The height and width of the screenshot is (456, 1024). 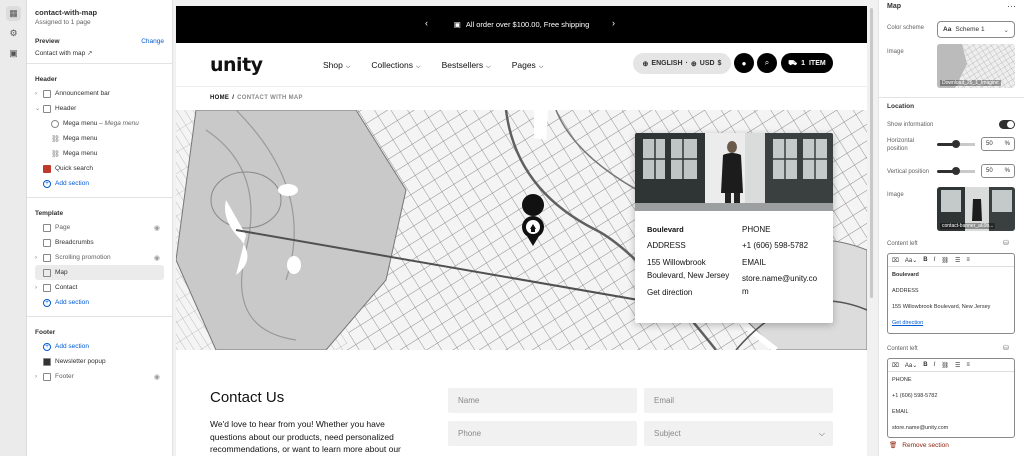 What do you see at coordinates (39, 108) in the screenshot?
I see `chevron-down-icon: ⌄` at bounding box center [39, 108].